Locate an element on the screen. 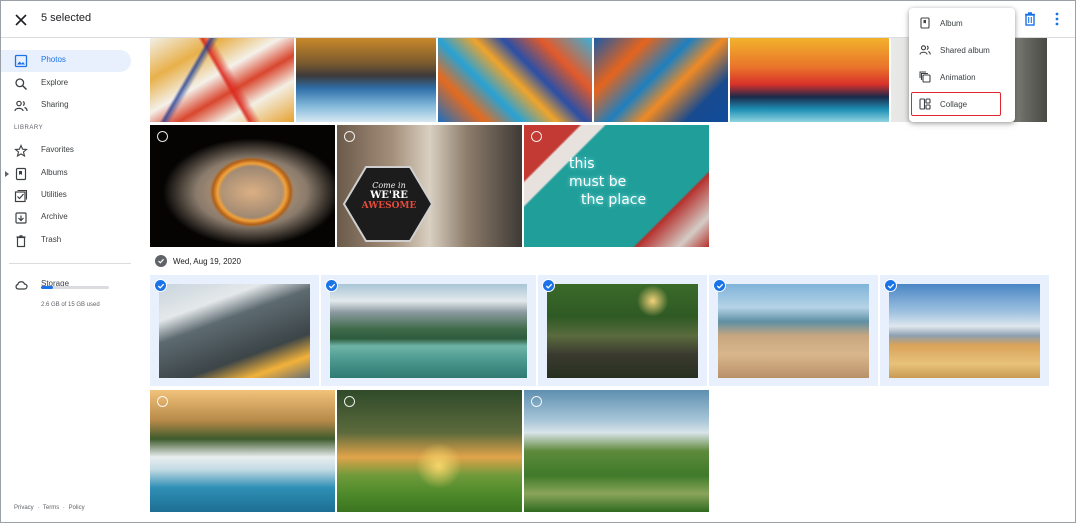 The width and height of the screenshot is (1076, 523). create-menu: Album Shared album Animation Collage is located at coordinates (962, 65).